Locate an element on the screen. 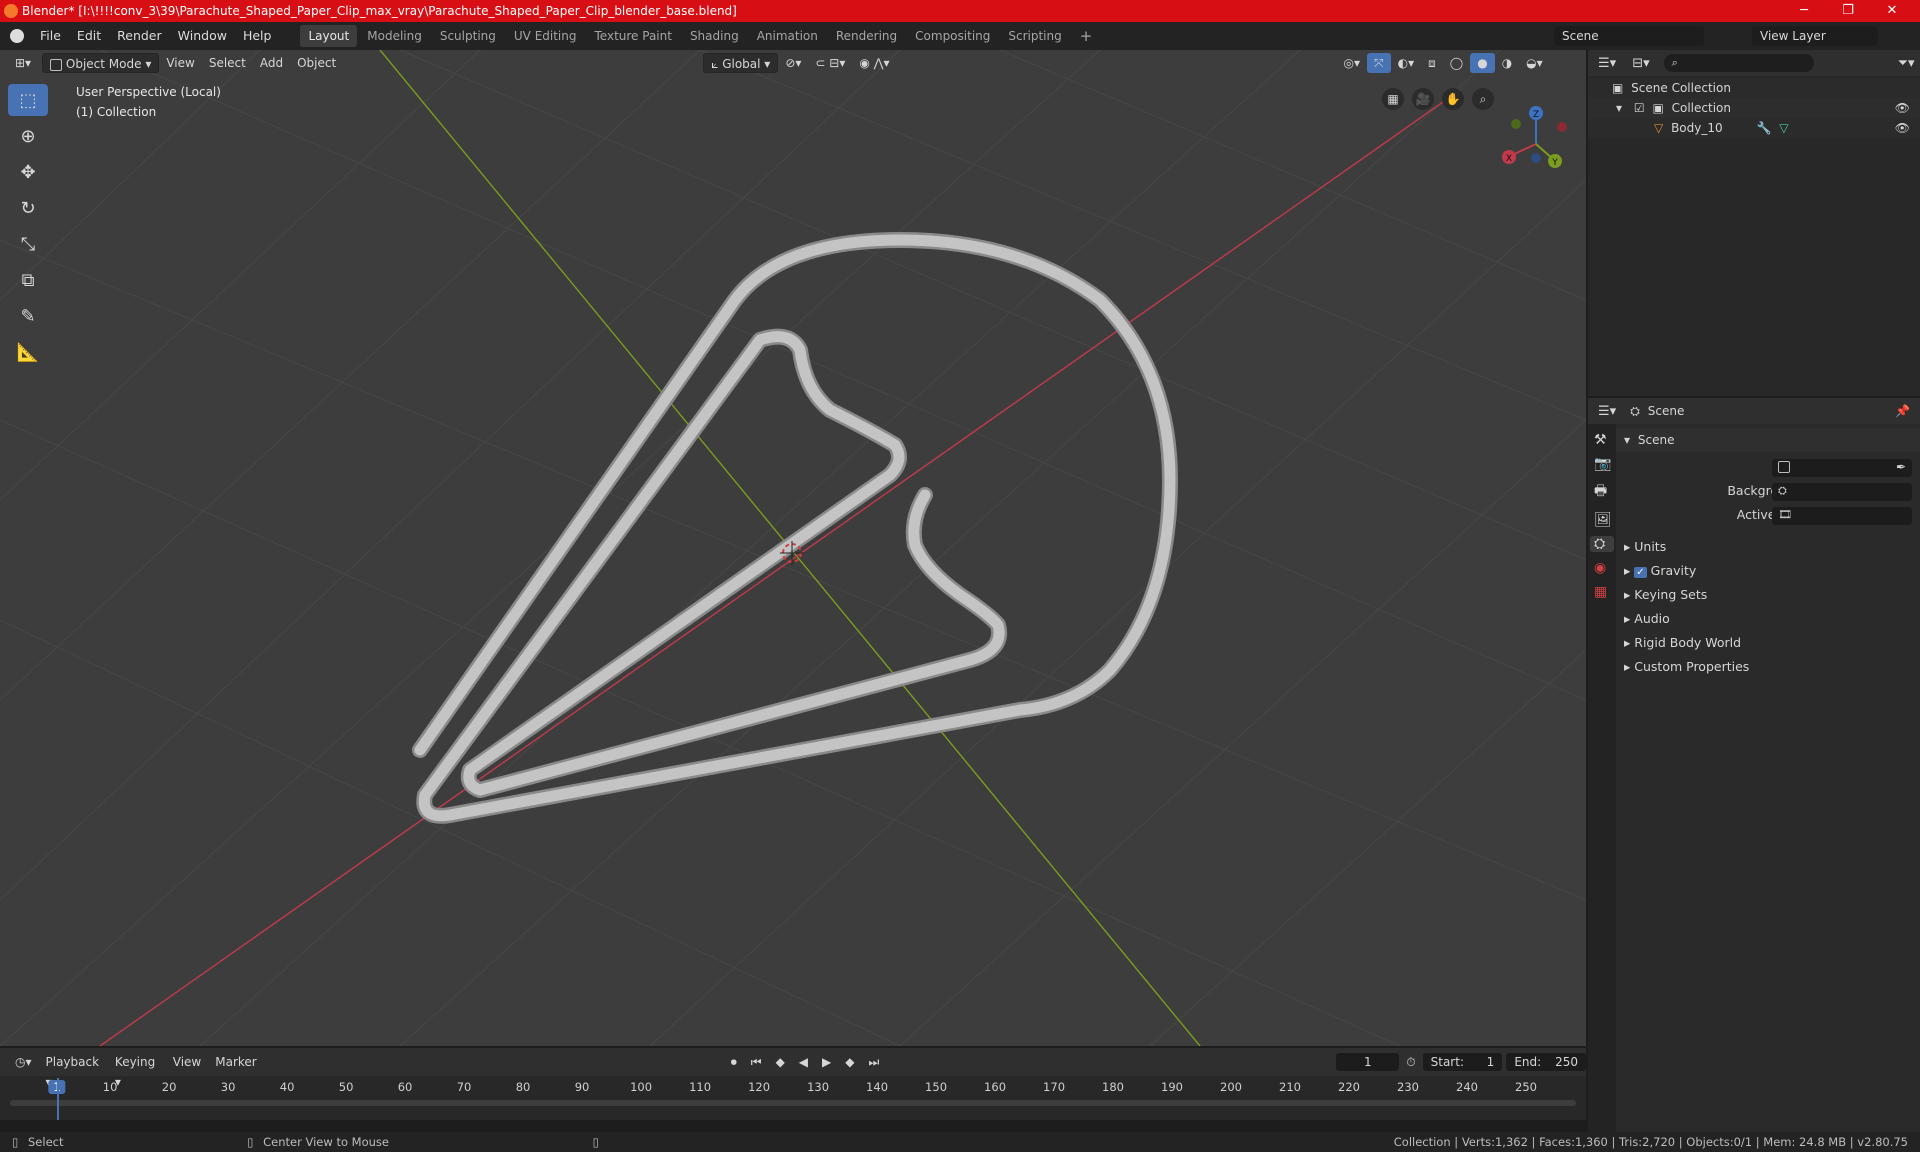 The image size is (1920, 1152). section-gravity: ▸ ✓ Gravity is located at coordinates (1656, 571).